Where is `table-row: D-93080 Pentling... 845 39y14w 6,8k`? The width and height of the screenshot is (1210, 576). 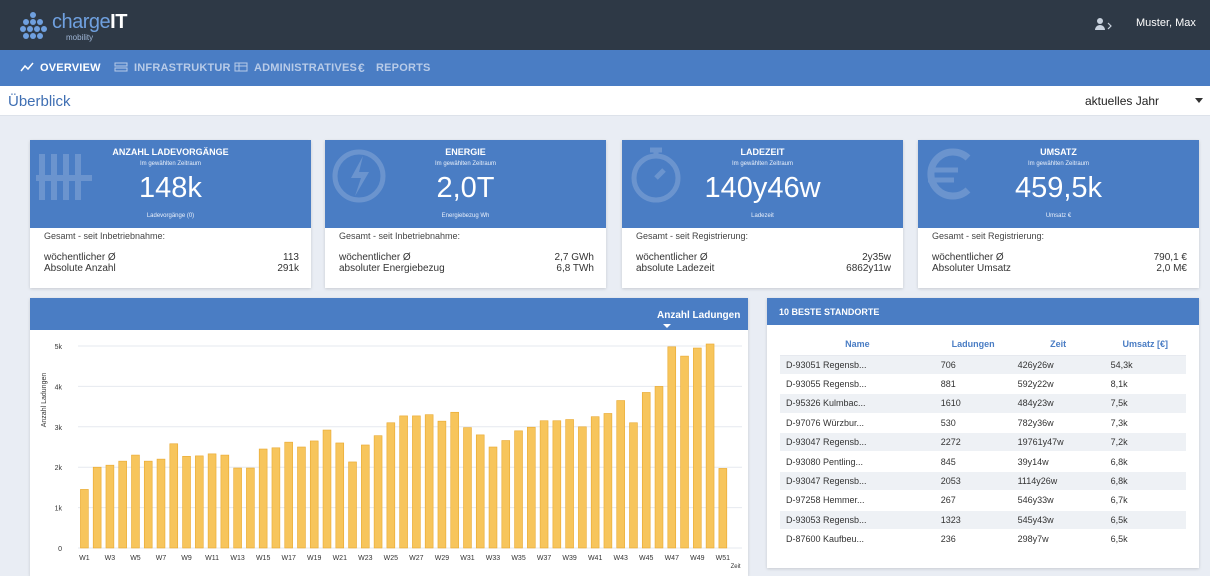 table-row: D-93080 Pentling... 845 39y14w 6,8k is located at coordinates (983, 461).